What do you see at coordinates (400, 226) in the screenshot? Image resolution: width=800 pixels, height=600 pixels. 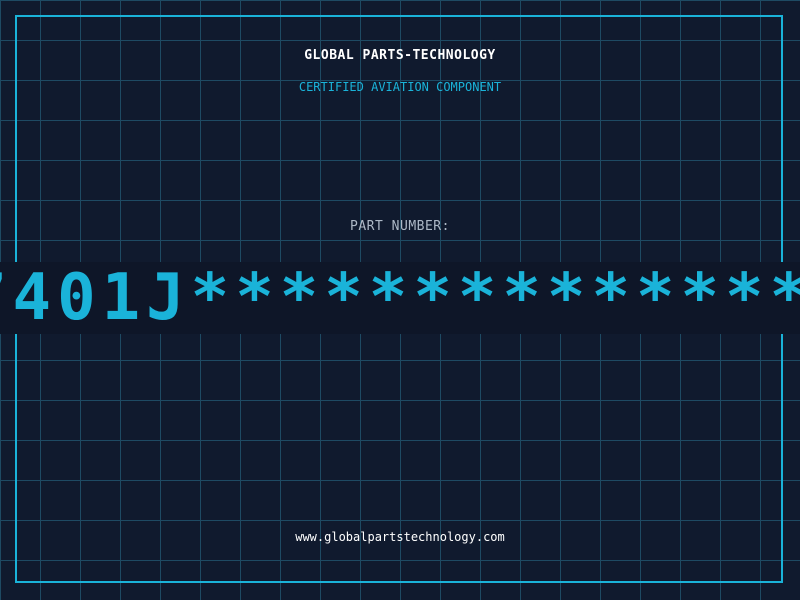 I see `part-number-label: PART NUMBER:` at bounding box center [400, 226].